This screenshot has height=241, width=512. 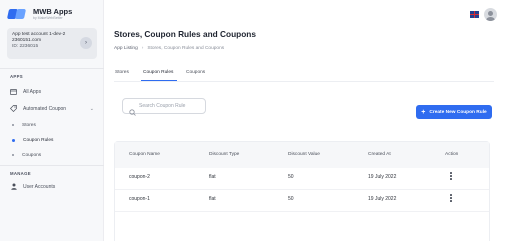 I want to click on column-header-coupon-name: Coupon Name, so click(x=144, y=154).